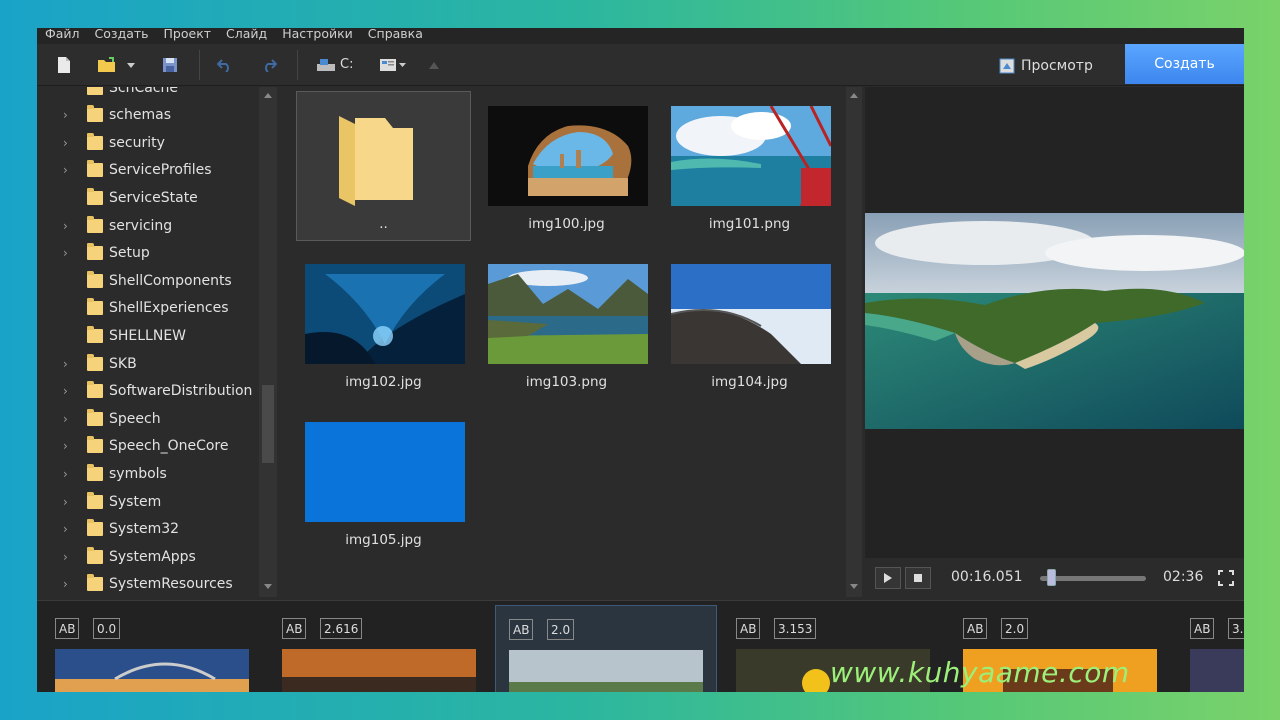  Describe the element at coordinates (170, 65) in the screenshot. I see `save-button` at that location.